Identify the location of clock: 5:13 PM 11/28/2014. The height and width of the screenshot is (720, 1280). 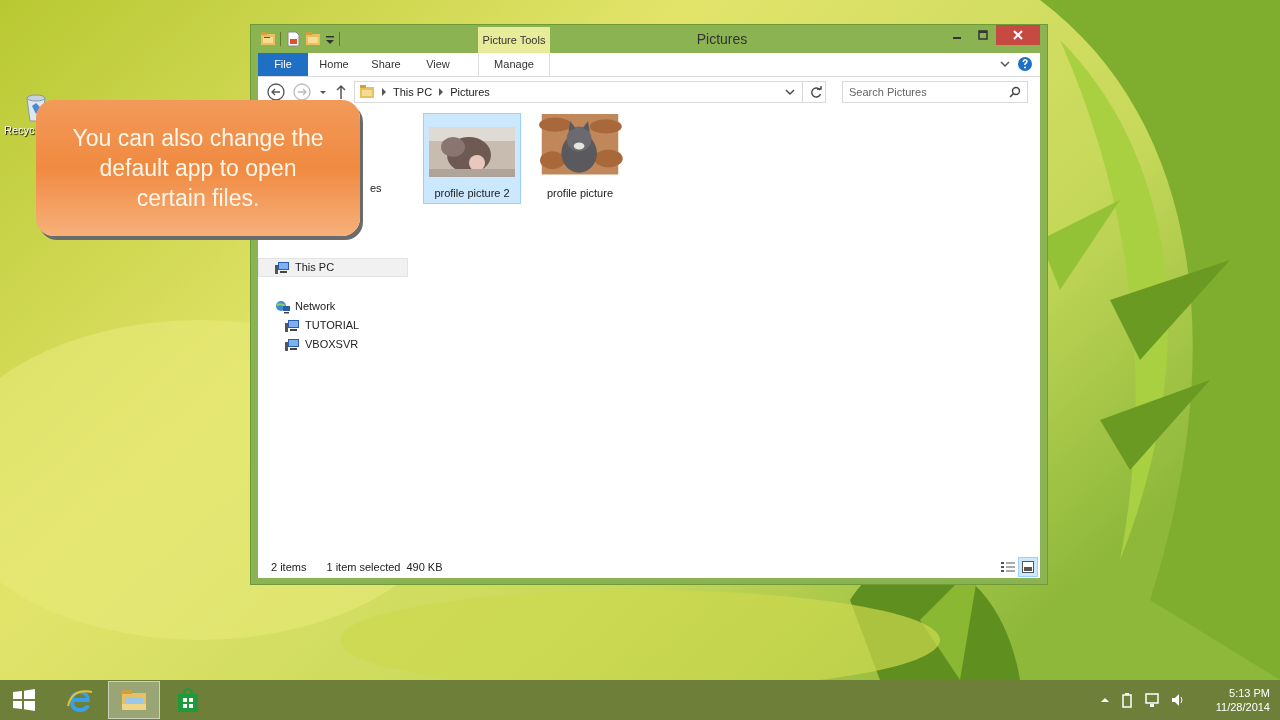
(1240, 700).